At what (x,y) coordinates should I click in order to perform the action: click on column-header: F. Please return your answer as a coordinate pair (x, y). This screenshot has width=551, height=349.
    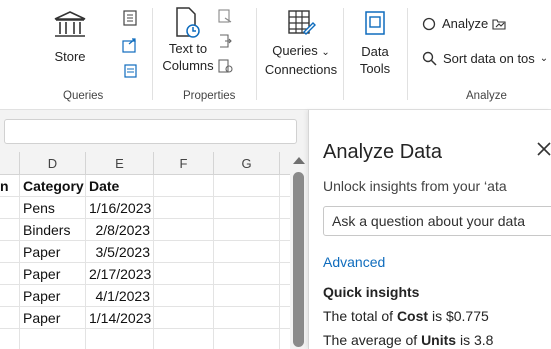
    Looking at the image, I should click on (184, 163).